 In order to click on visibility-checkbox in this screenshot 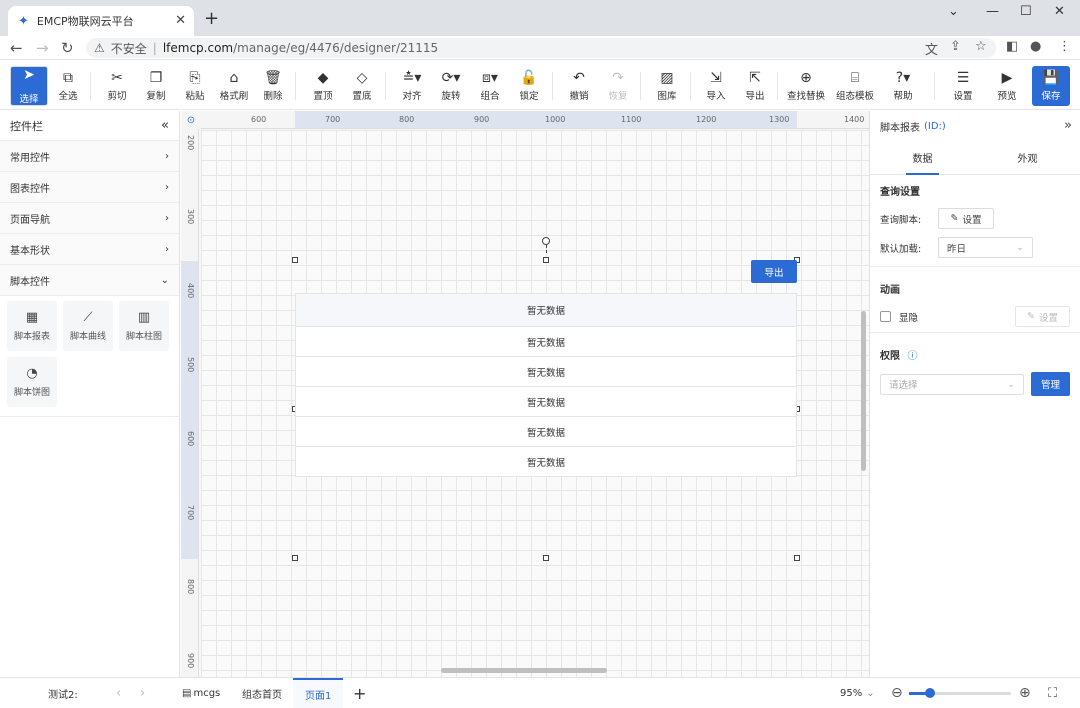, I will do `click(885, 316)`.